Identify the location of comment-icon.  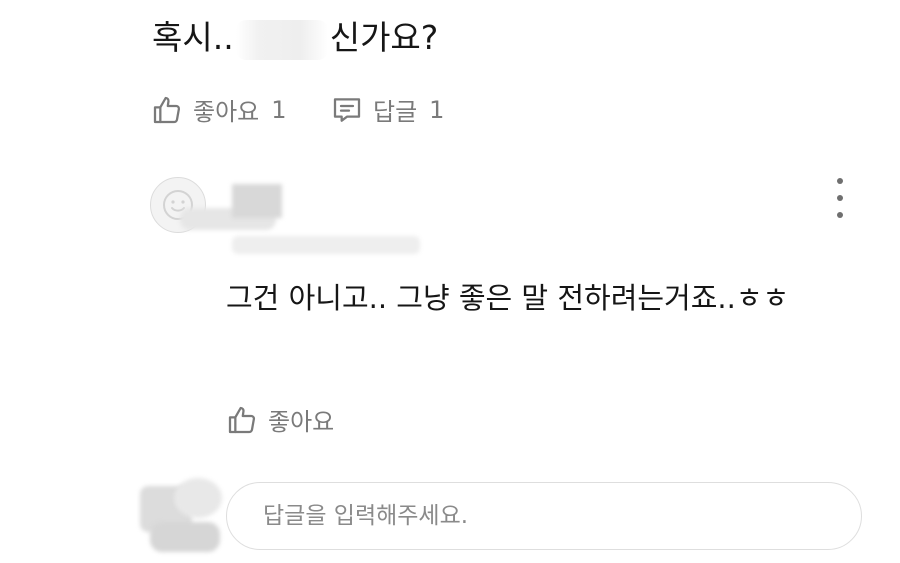
(347, 109).